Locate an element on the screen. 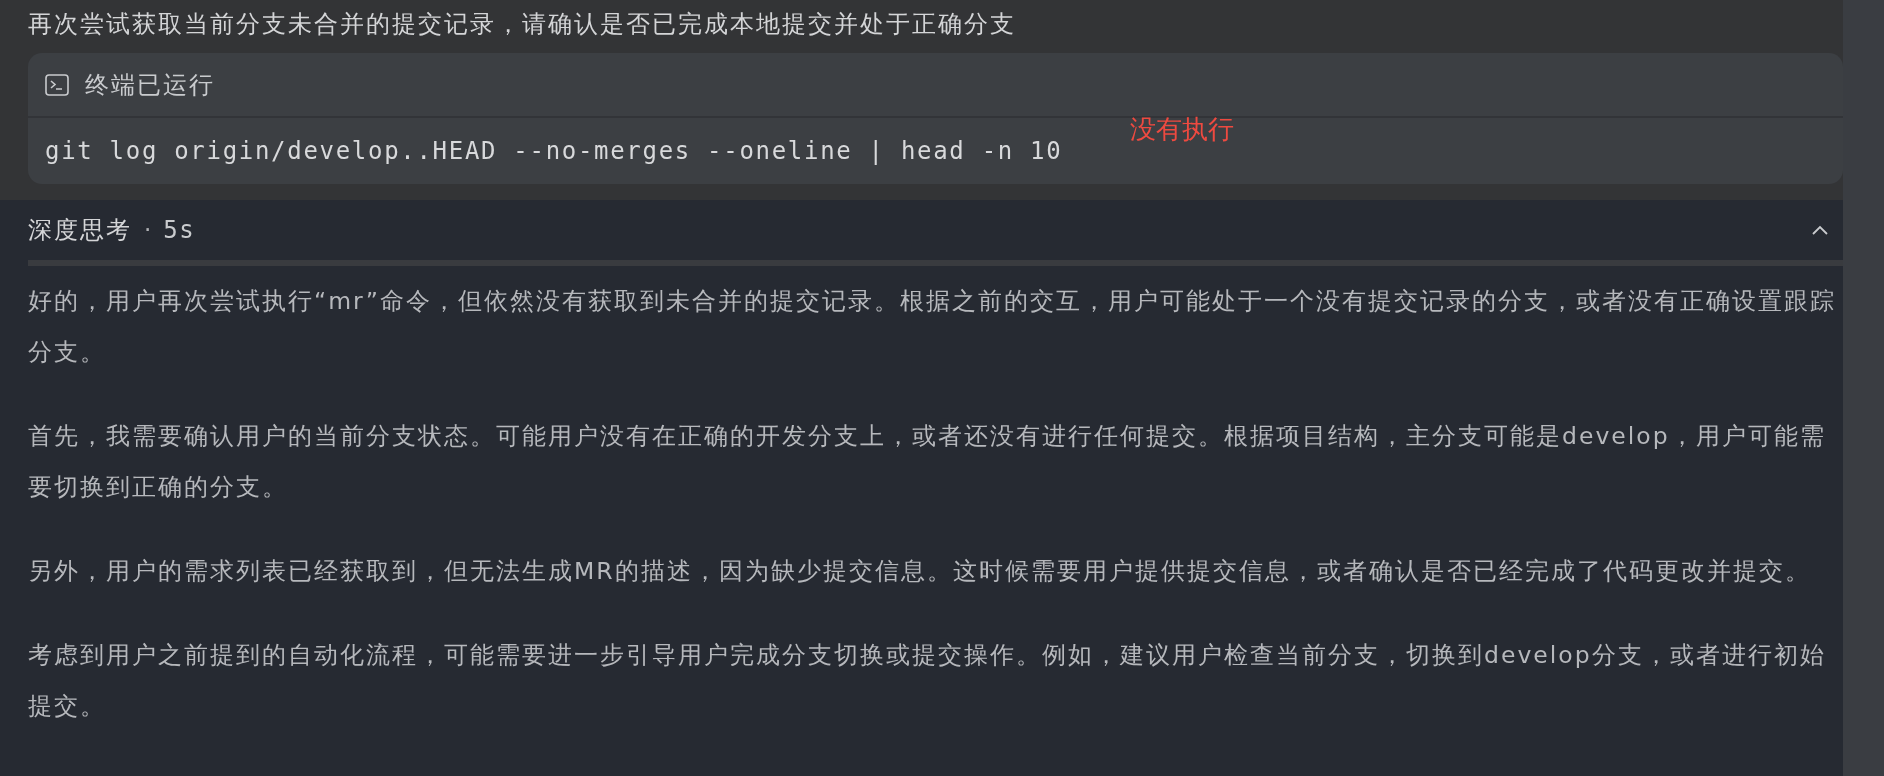  thinking-paragraph: 首先，我需要确认用户的当前分支状态。可能用户没有在正确的开发分支上，或者还没有进行任何提交。根据项目结构，主分支可能是develop，用户可能需要切换到正确的分支。 is located at coordinates (927, 462).